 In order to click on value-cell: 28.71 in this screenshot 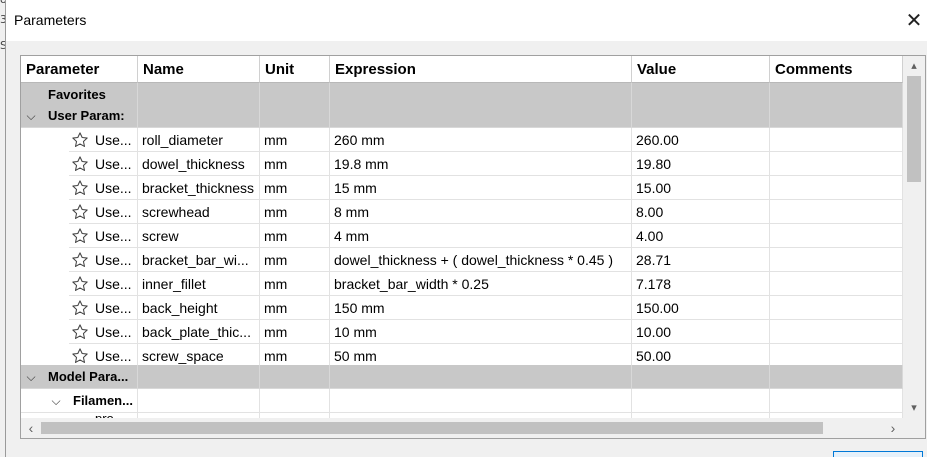, I will do `click(701, 260)`.